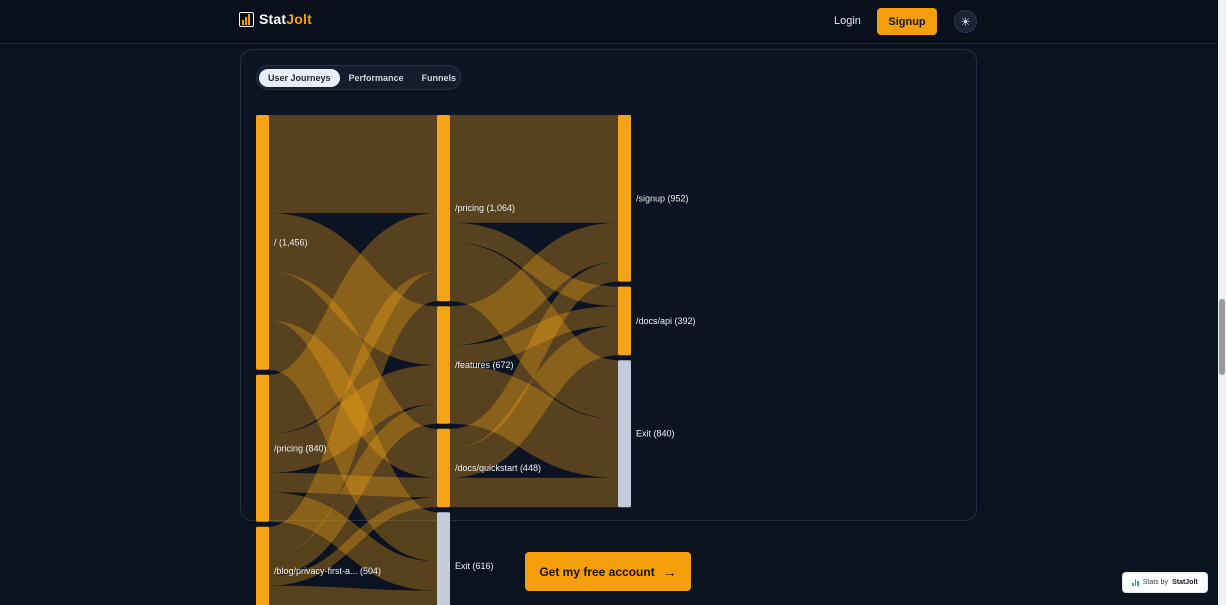 This screenshot has width=1226, height=605. I want to click on page-scrollbar, so click(1222, 302).